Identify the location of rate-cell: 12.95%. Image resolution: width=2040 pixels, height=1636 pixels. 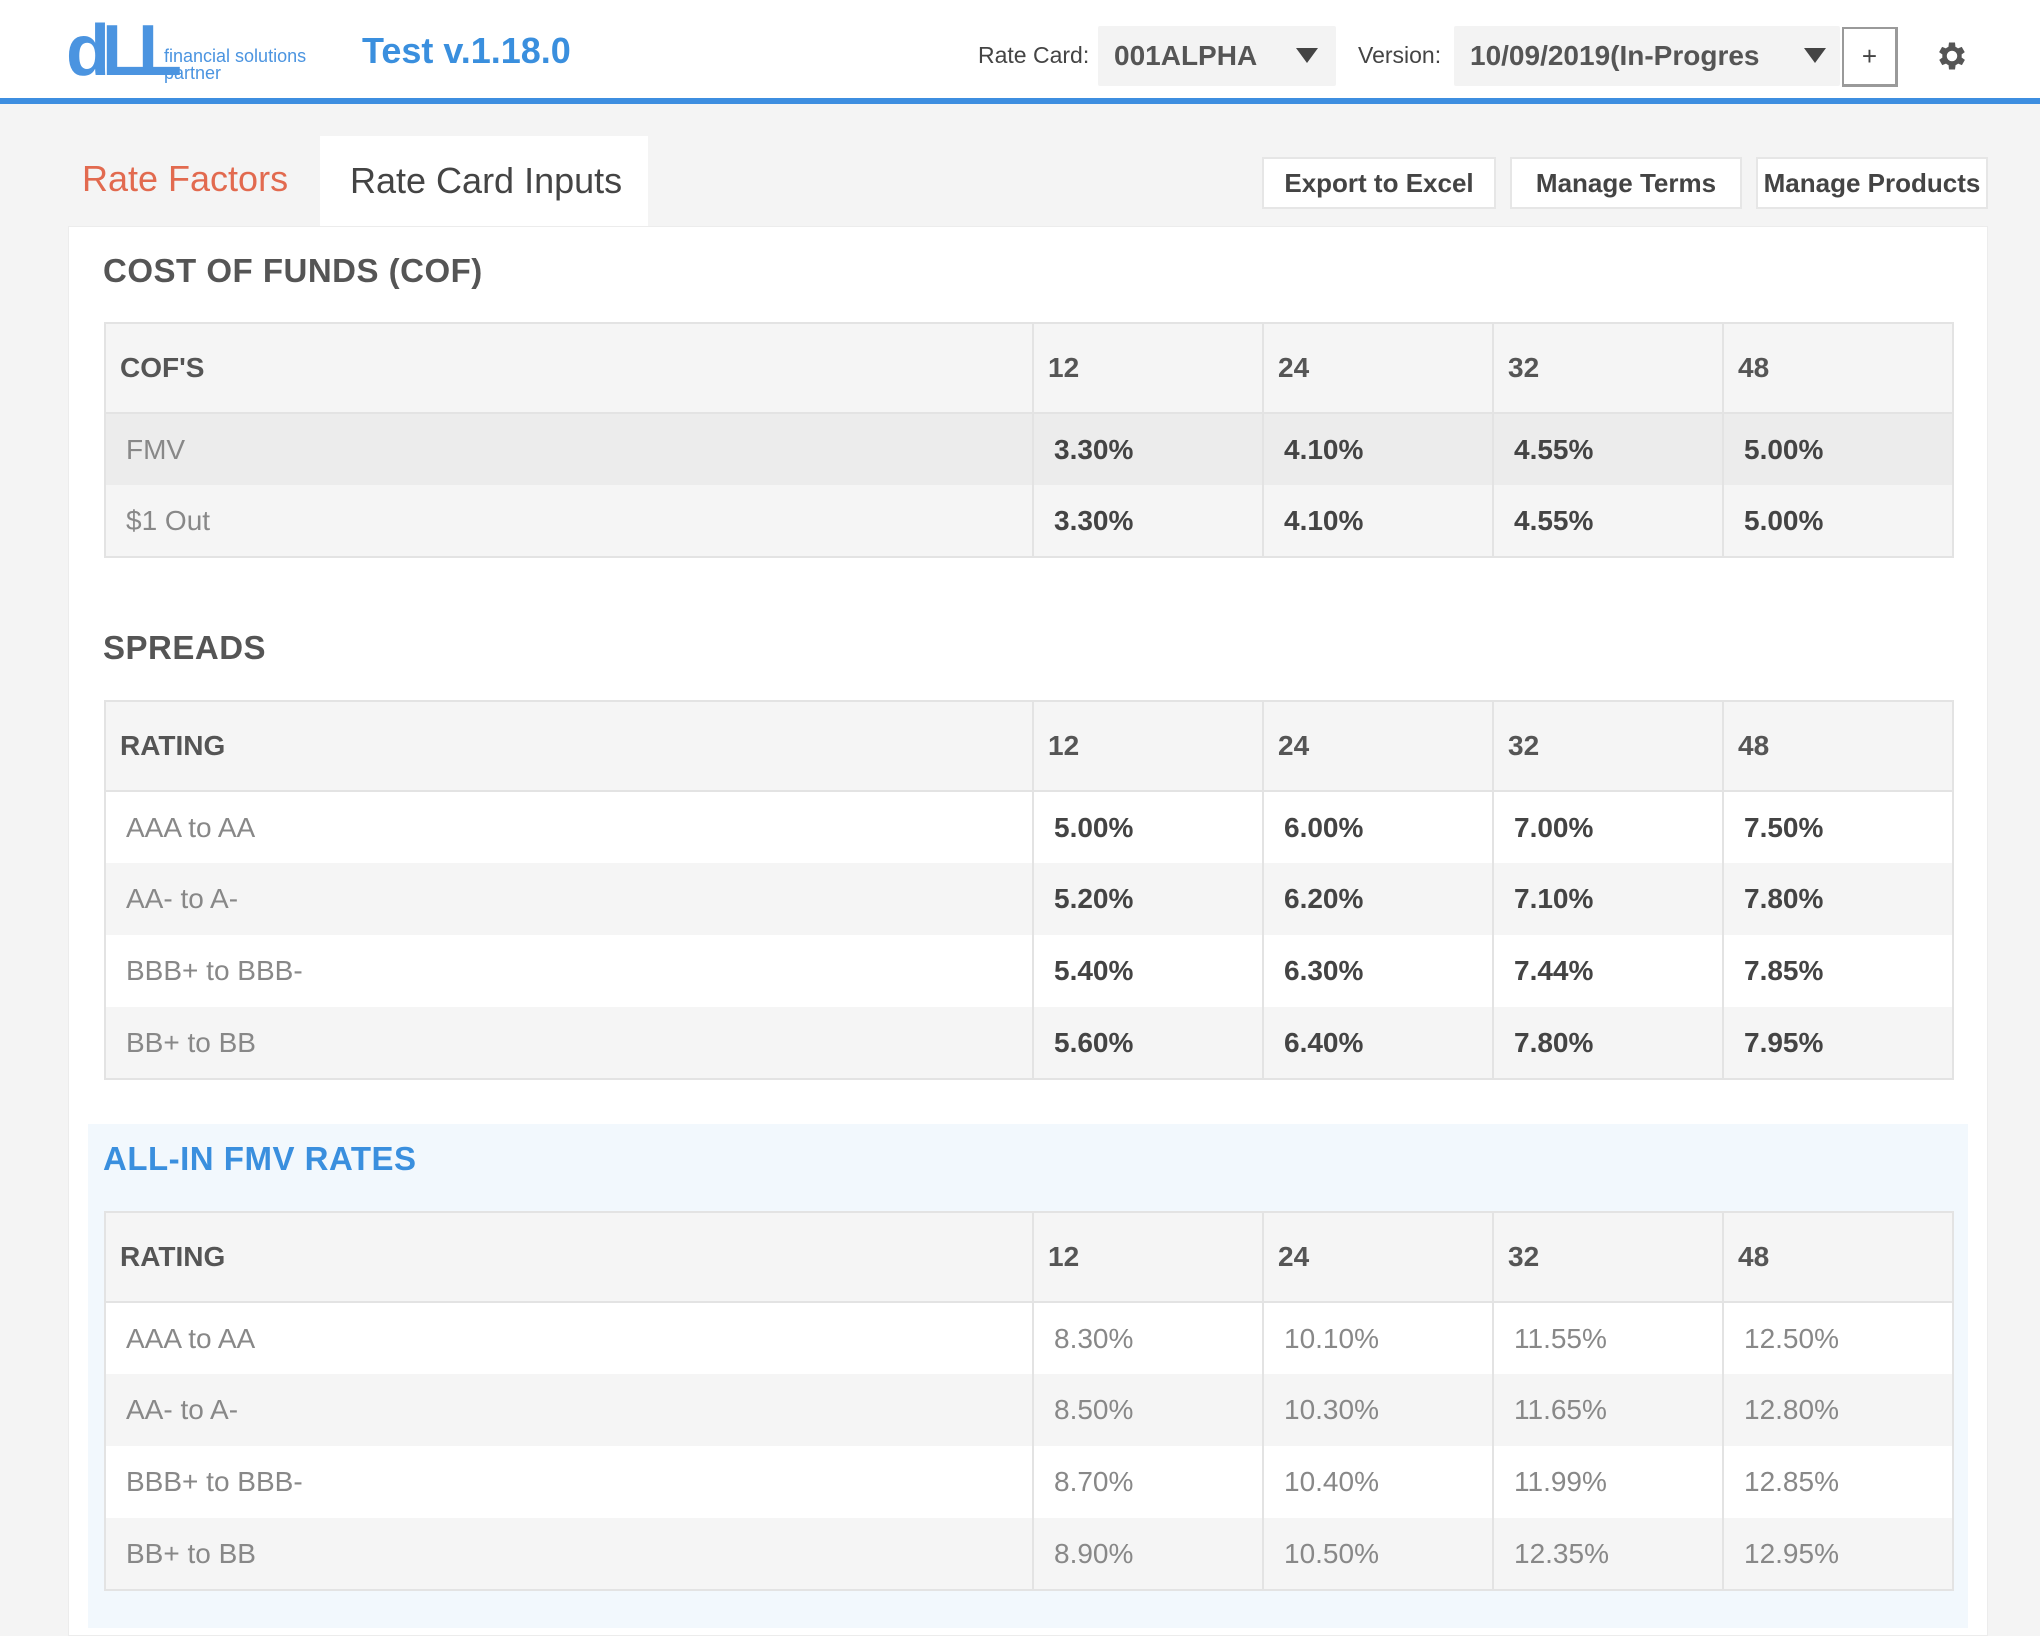
(1837, 1554).